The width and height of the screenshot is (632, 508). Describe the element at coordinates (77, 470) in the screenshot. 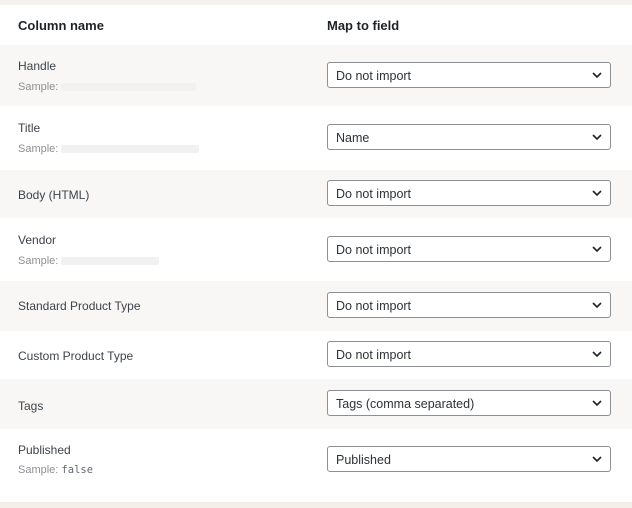

I see `sample-value: false` at that location.